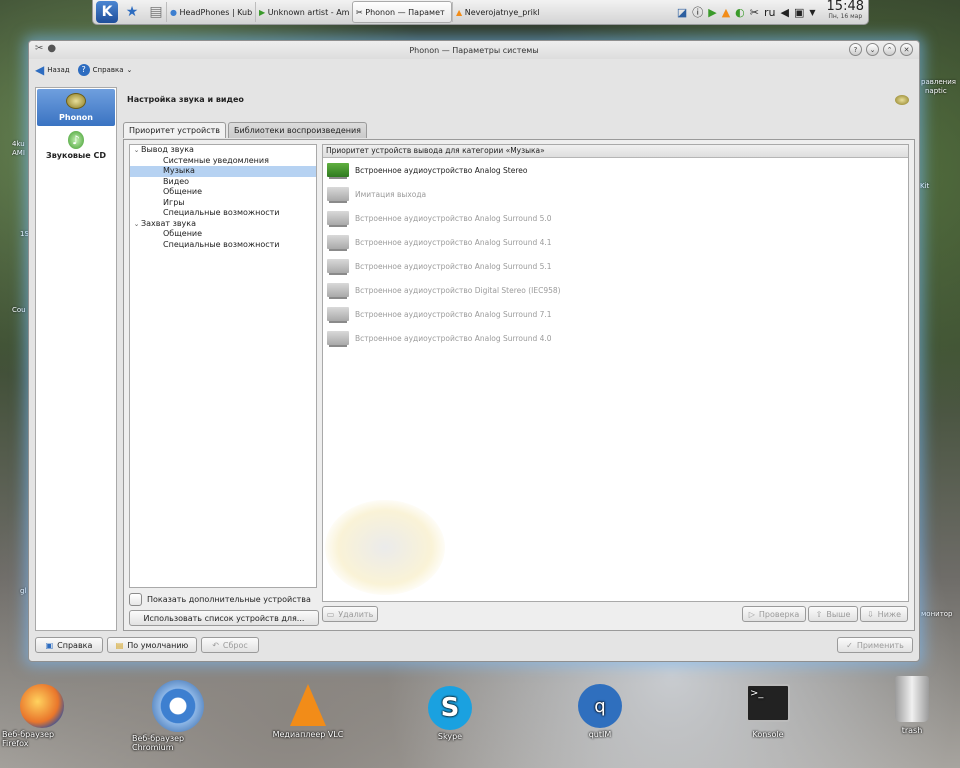 The height and width of the screenshot is (768, 960). What do you see at coordinates (210, 12) in the screenshot?
I see `task-headphones: ● HeadPhones | Kub` at bounding box center [210, 12].